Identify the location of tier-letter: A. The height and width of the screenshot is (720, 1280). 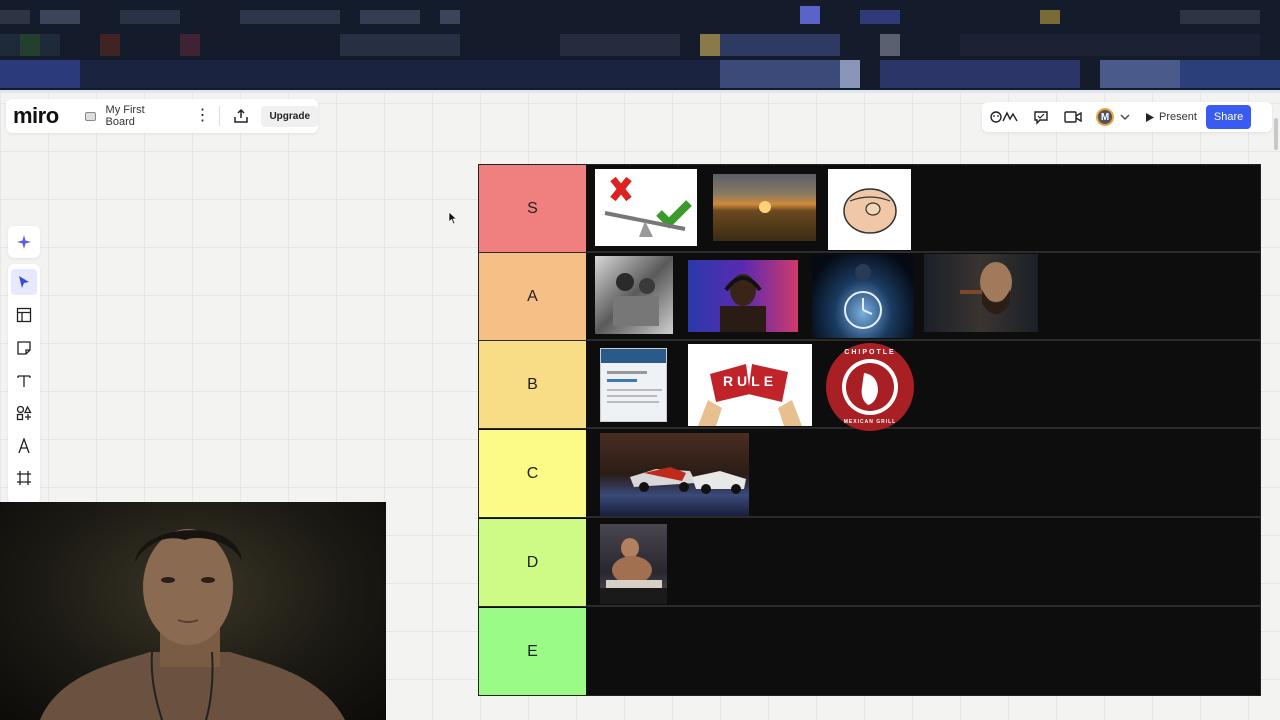
(532, 296).